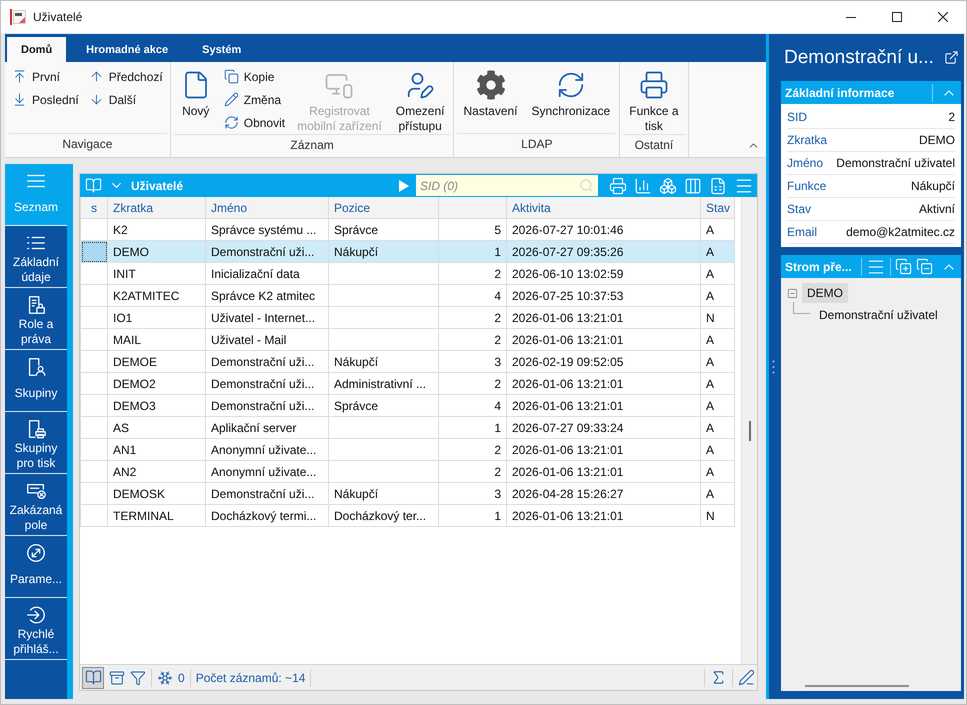 This screenshot has width=967, height=705. I want to click on column-header: s, so click(94, 207).